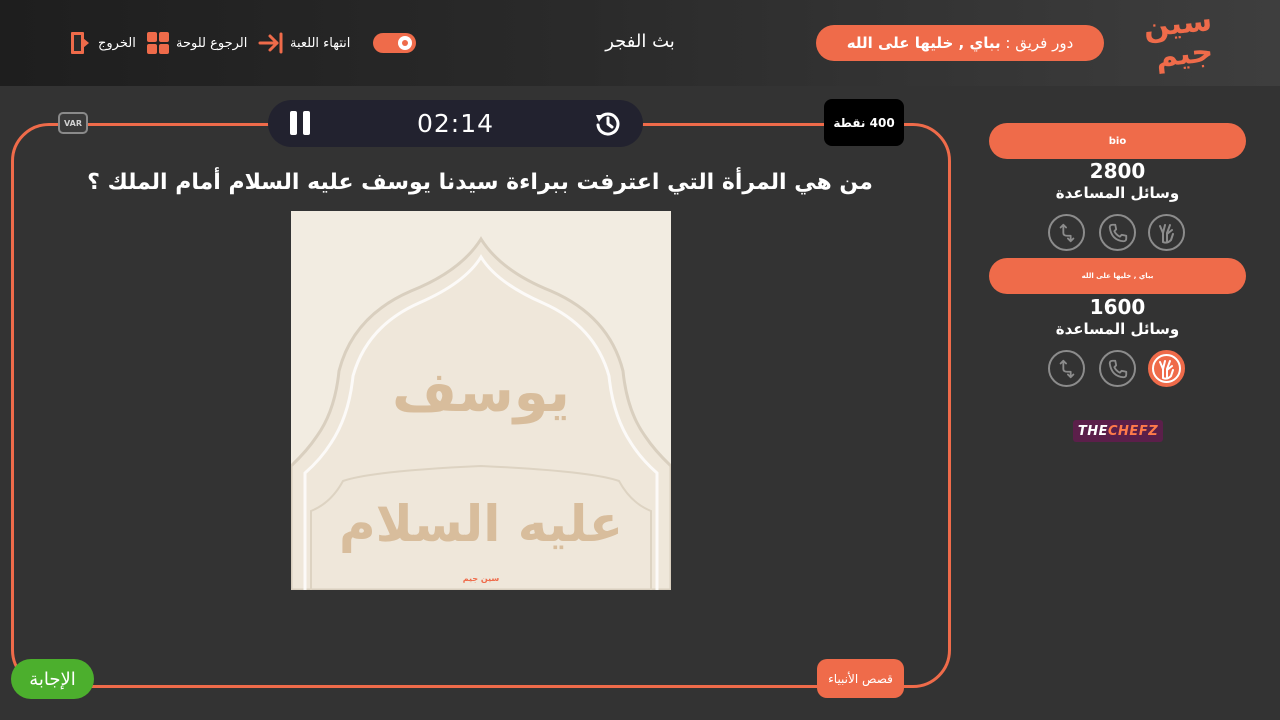 Image resolution: width=1280 pixels, height=720 pixels. What do you see at coordinates (608, 124) in the screenshot?
I see `reset-timer-icon` at bounding box center [608, 124].